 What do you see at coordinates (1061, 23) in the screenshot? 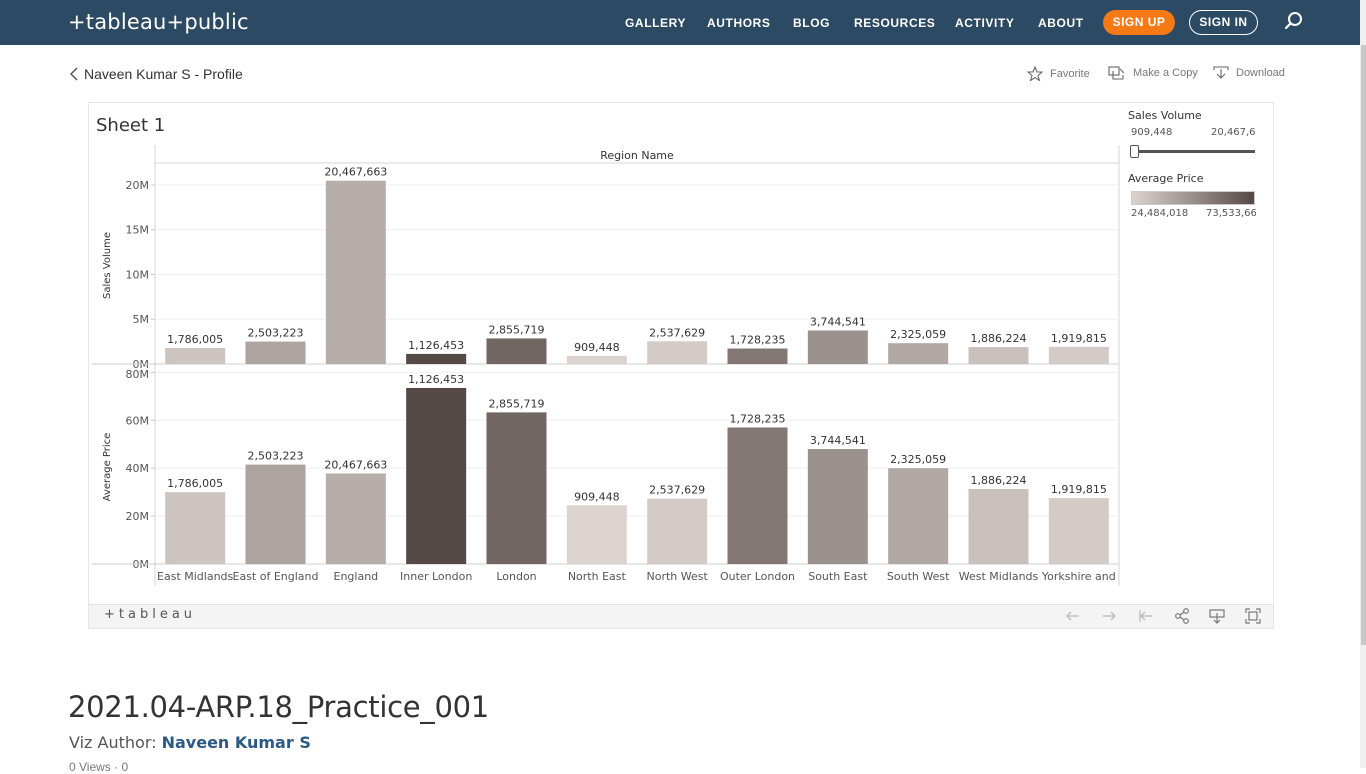
I see `nav-about: ABOUT` at bounding box center [1061, 23].